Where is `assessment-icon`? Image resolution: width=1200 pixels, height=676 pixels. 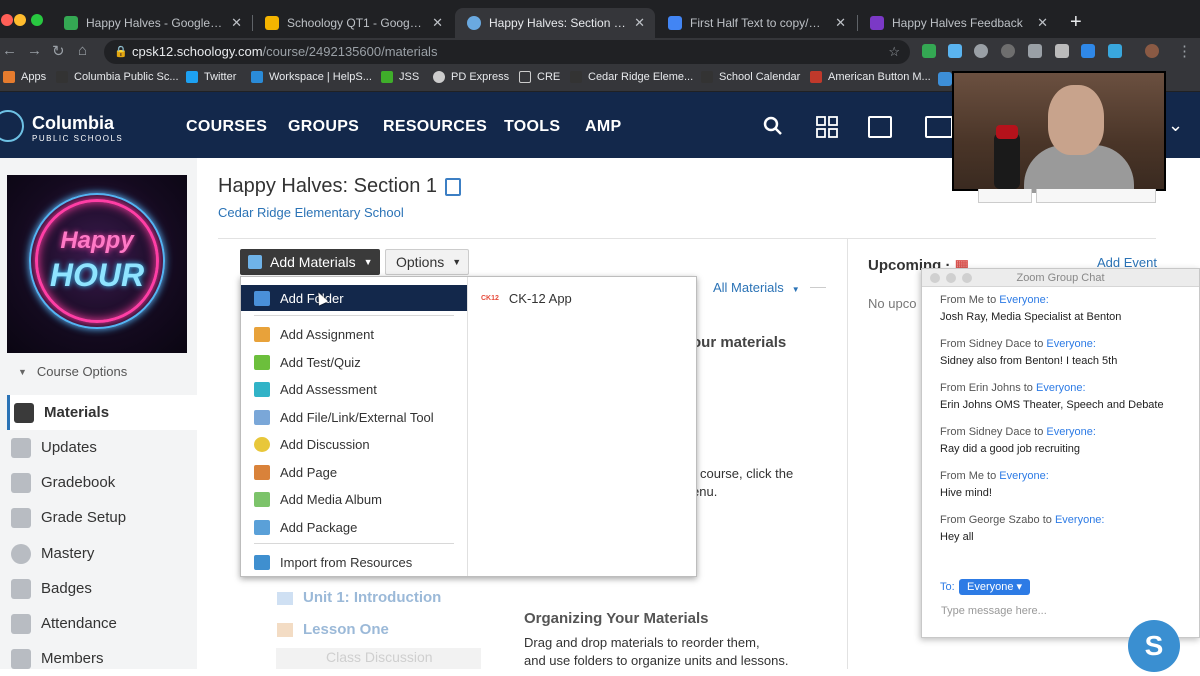
assessment-icon is located at coordinates (262, 389).